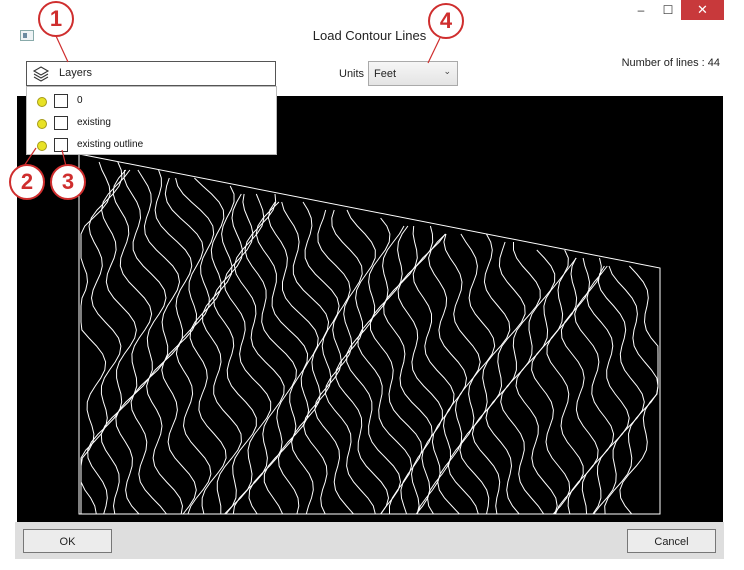 Image resolution: width=744 pixels, height=570 pixels. I want to click on window-title: Load Contour Lines, so click(369, 35).